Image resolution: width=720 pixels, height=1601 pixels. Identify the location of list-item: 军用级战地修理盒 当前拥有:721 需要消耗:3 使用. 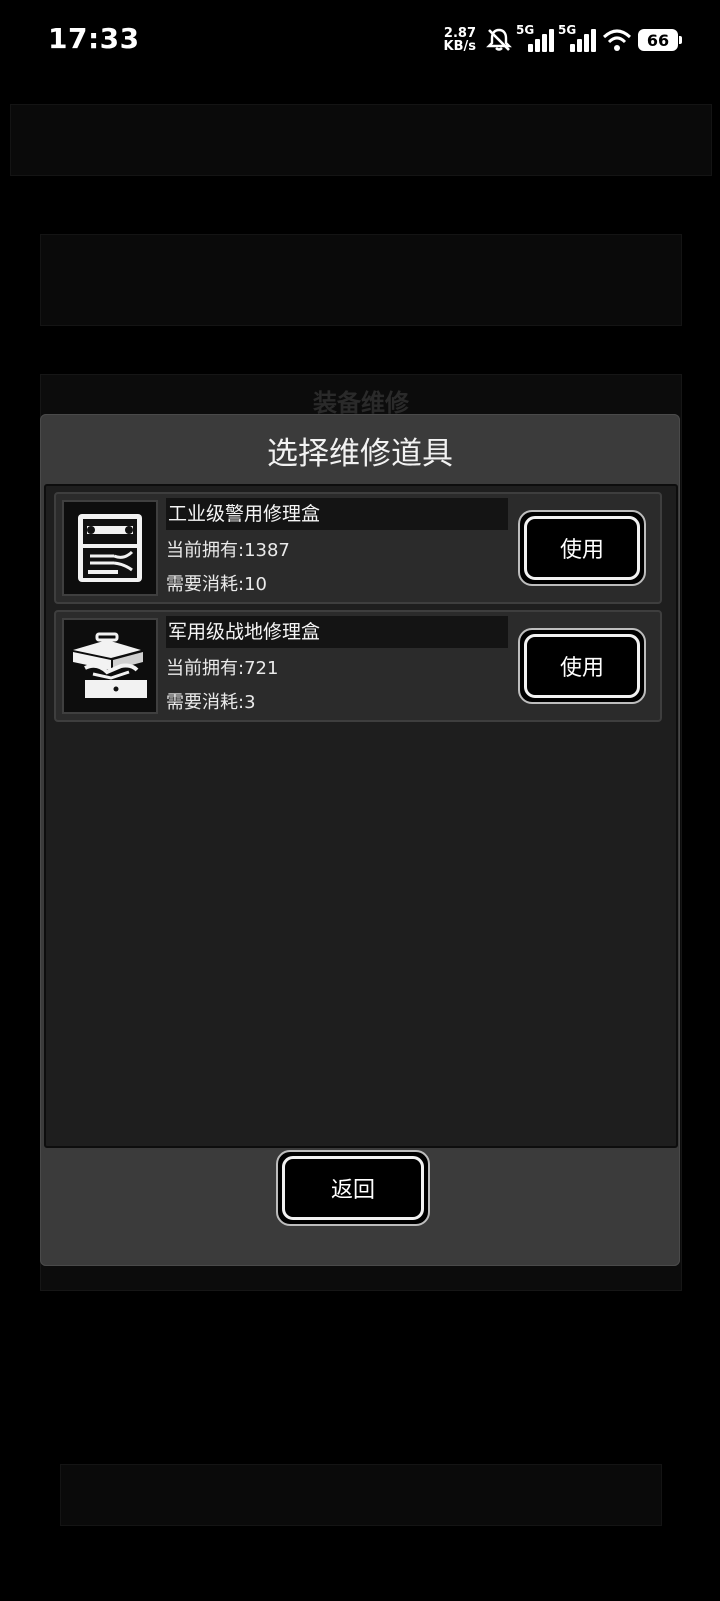
(358, 666).